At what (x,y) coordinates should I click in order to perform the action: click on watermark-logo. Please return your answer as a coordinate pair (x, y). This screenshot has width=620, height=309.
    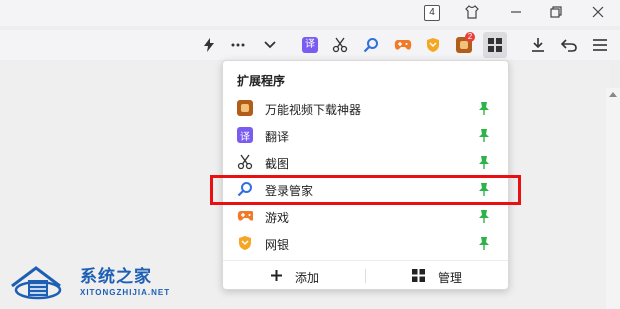
    Looking at the image, I should click on (42, 284).